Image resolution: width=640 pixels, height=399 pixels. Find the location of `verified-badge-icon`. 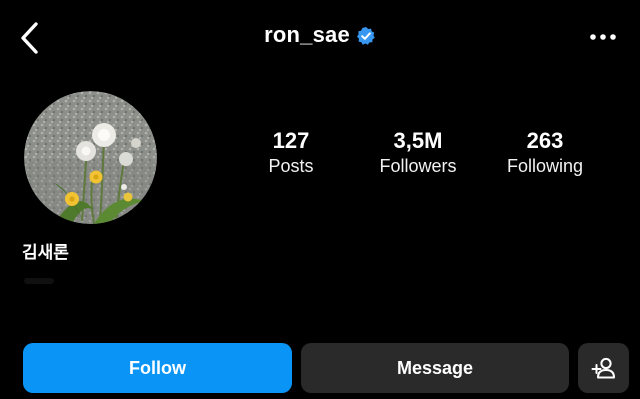

verified-badge-icon is located at coordinates (365, 36).